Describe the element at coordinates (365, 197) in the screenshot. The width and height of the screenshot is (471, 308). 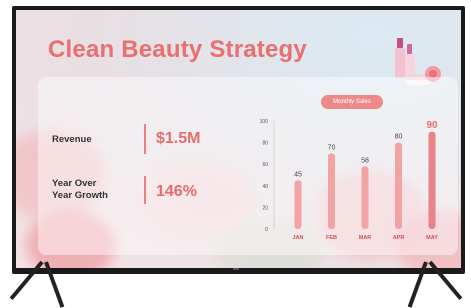
I see `bar-mar` at that location.